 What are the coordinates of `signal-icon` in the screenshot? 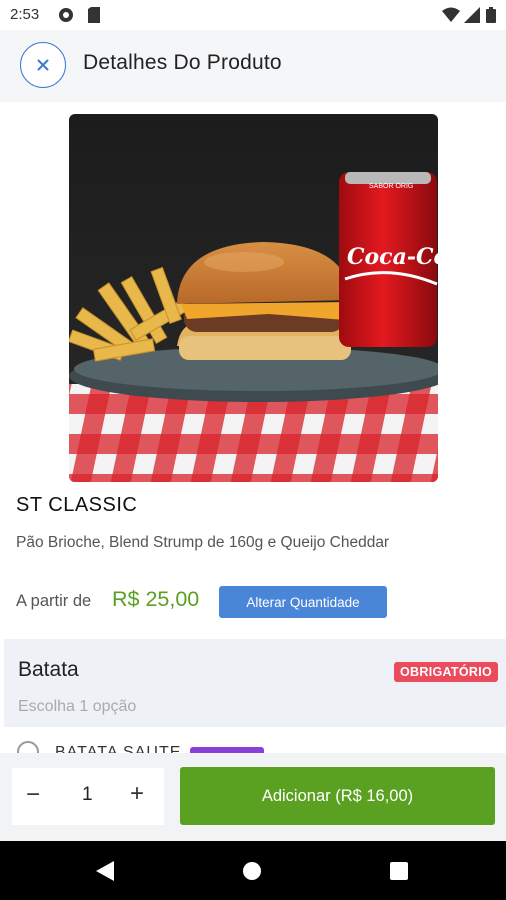 It's located at (472, 17).